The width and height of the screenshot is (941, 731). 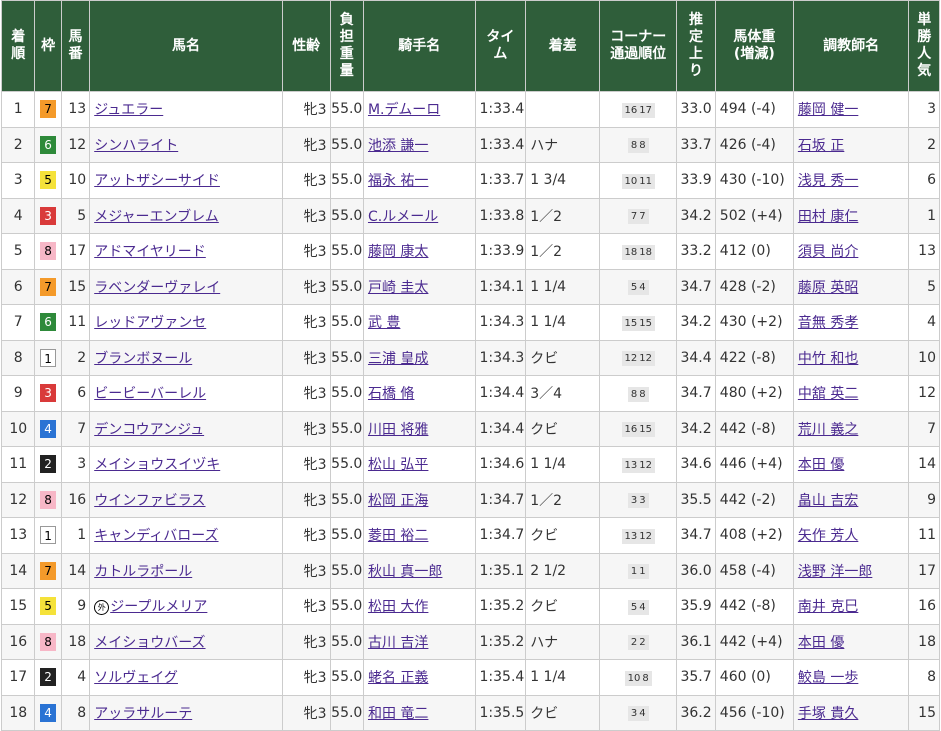 I want to click on header-text: 馬体重, so click(x=754, y=37).